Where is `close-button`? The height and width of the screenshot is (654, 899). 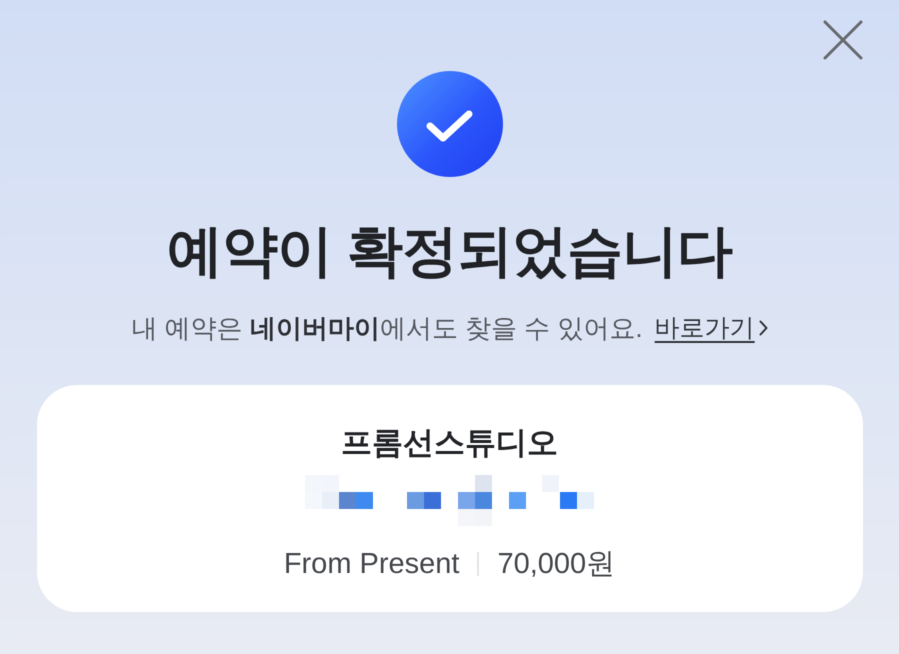 close-button is located at coordinates (843, 40).